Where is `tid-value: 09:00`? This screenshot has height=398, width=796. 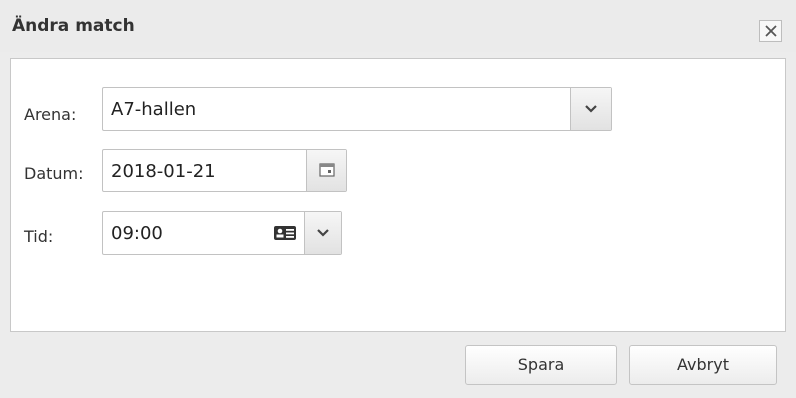
tid-value: 09:00 is located at coordinates (137, 233).